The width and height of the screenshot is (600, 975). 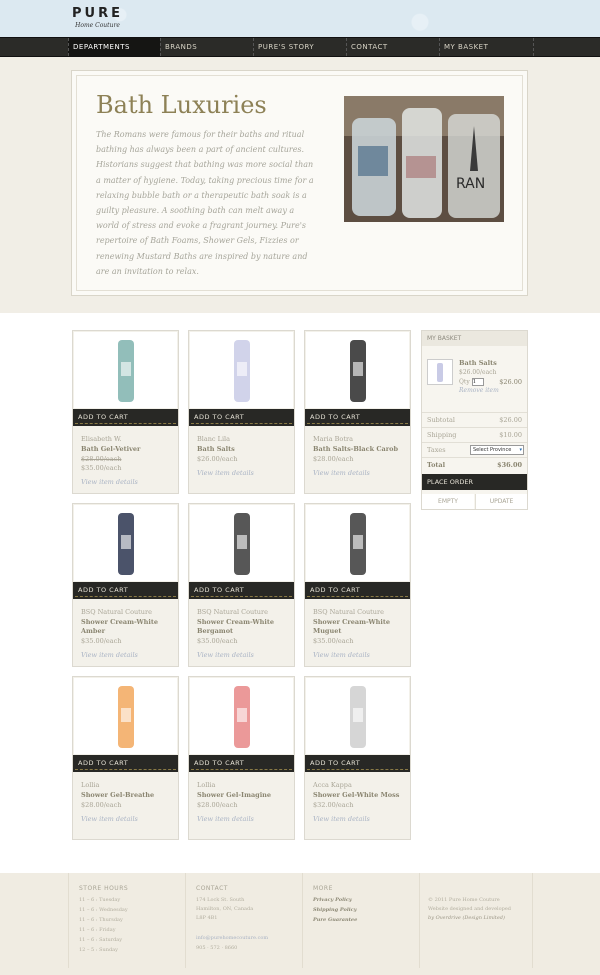 What do you see at coordinates (100, 900) in the screenshot?
I see `footer-hours-line: 11 – 6 : Tuesday` at bounding box center [100, 900].